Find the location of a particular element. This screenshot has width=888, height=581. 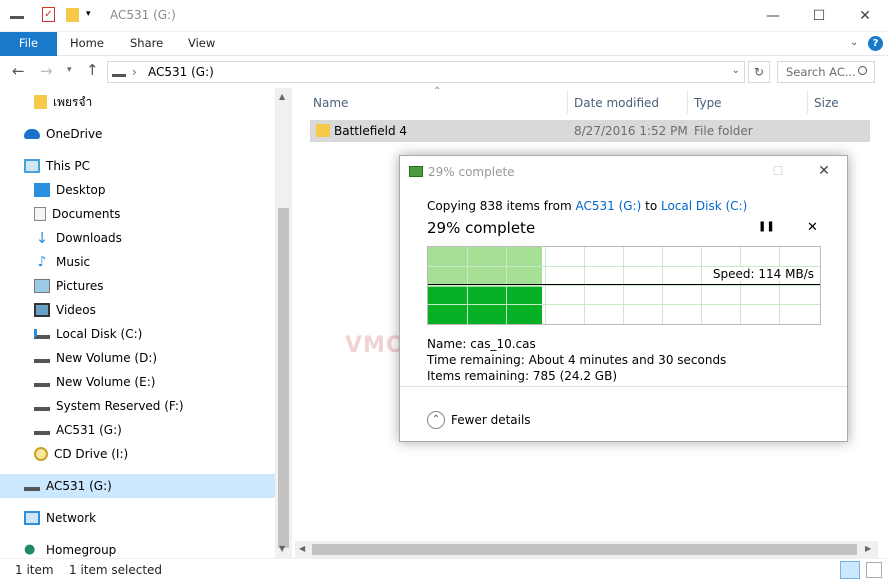

fewer-details-button: Fewer details is located at coordinates (491, 420).